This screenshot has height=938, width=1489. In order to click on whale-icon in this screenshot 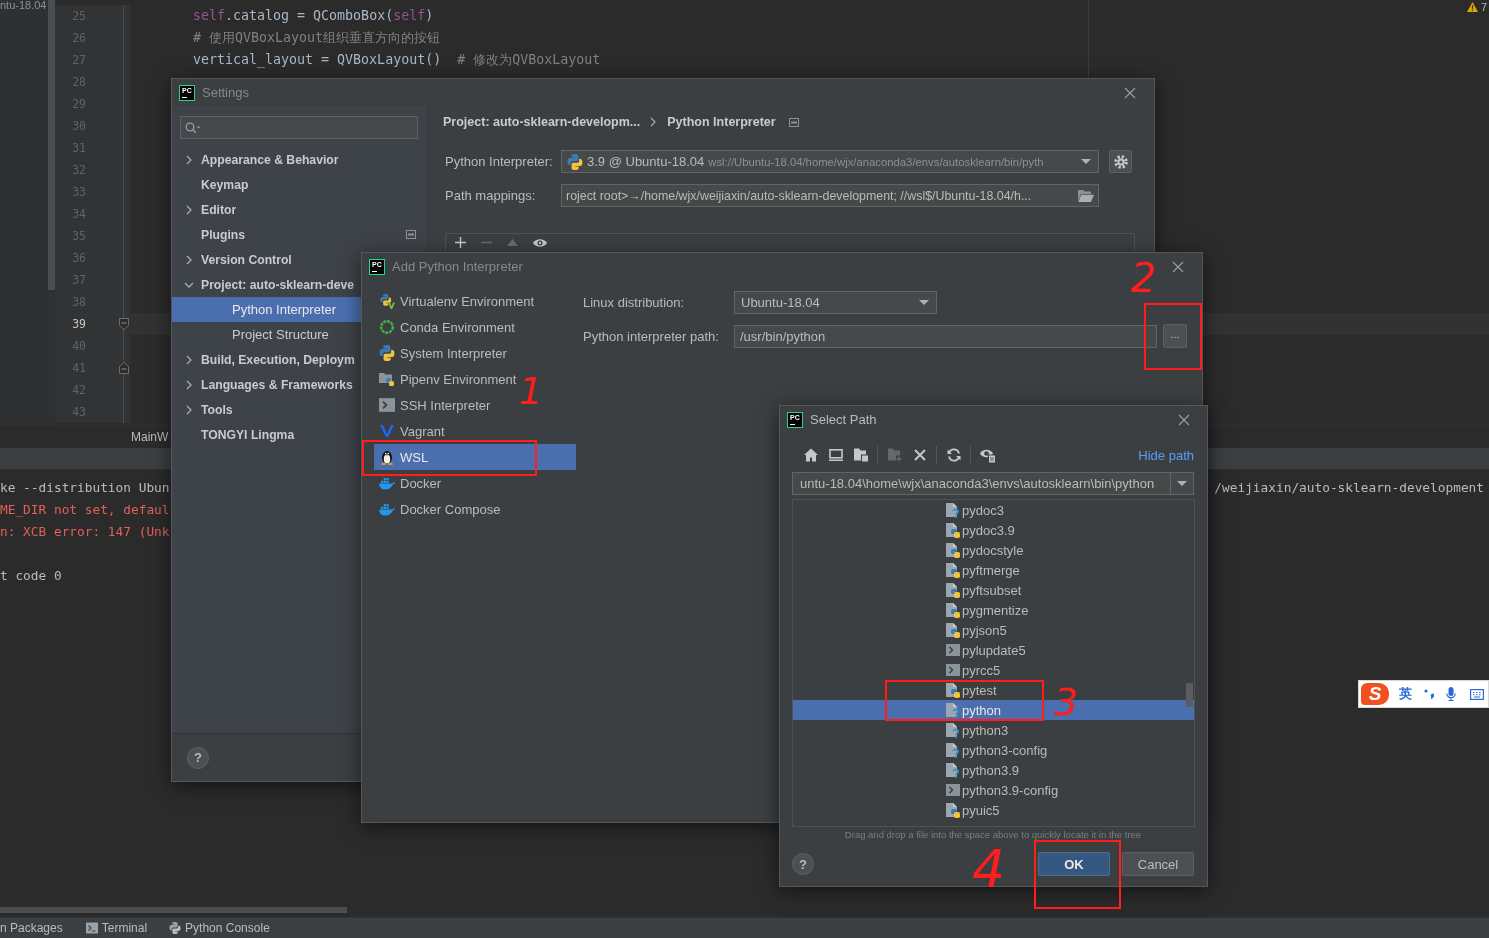, I will do `click(387, 483)`.